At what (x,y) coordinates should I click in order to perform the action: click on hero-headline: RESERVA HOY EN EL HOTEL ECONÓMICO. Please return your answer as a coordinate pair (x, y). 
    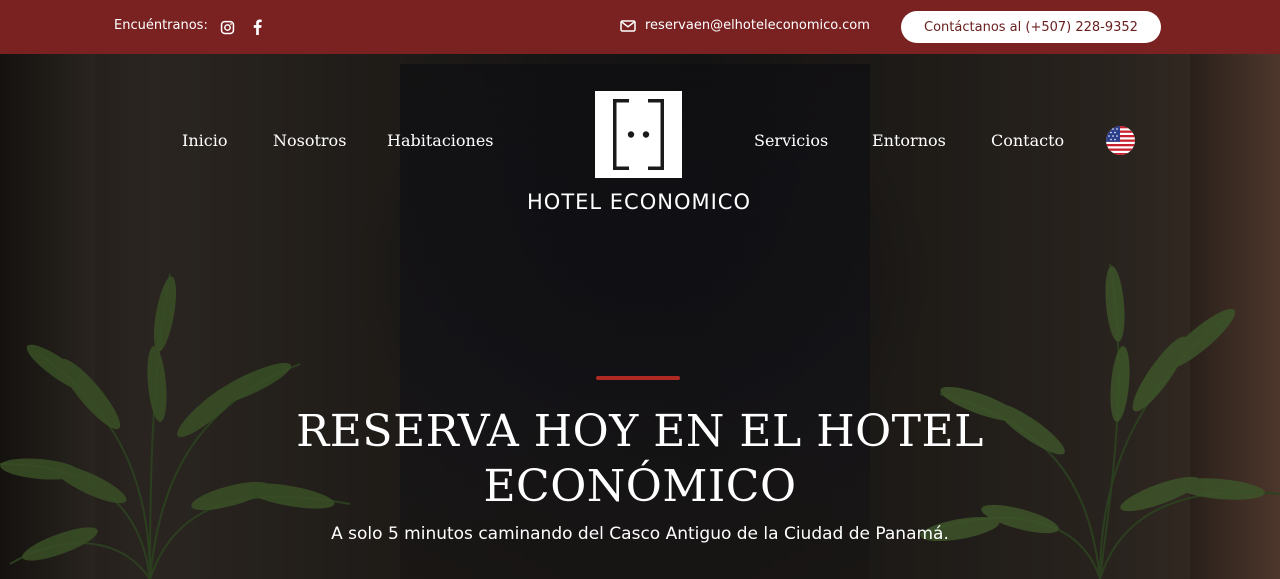
    Looking at the image, I should click on (640, 459).